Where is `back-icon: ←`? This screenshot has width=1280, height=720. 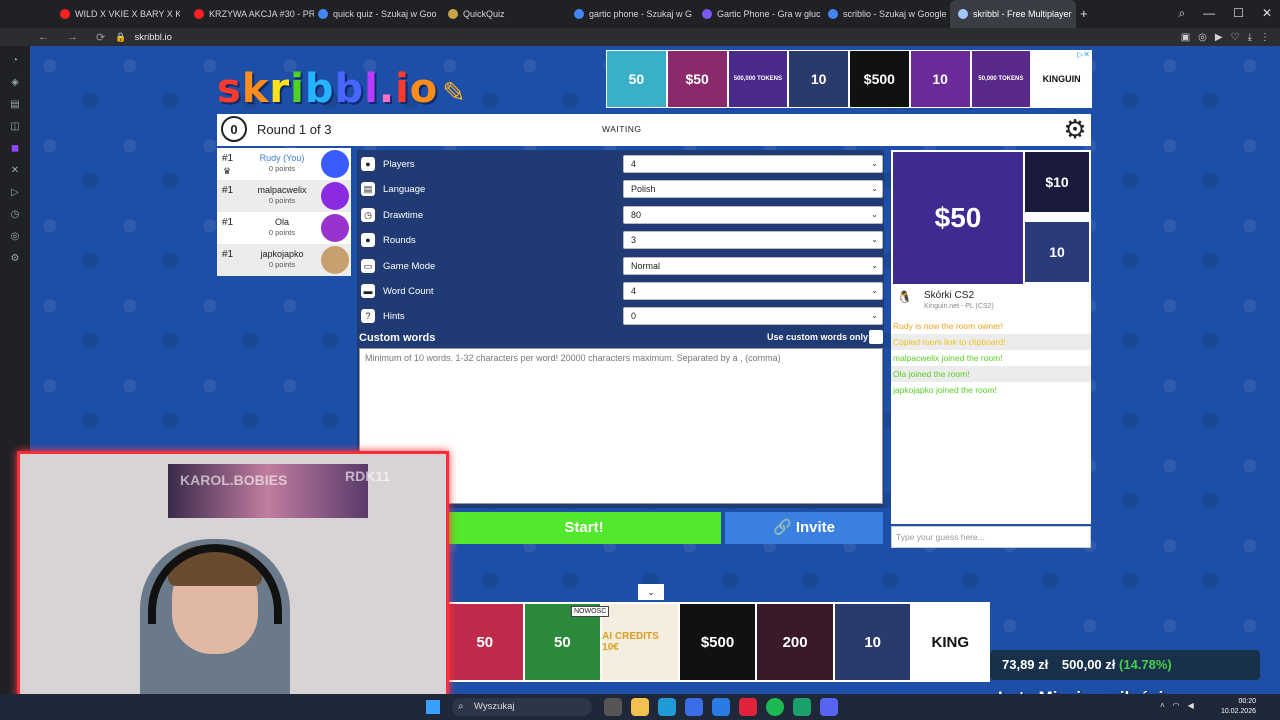 back-icon: ← is located at coordinates (43, 37).